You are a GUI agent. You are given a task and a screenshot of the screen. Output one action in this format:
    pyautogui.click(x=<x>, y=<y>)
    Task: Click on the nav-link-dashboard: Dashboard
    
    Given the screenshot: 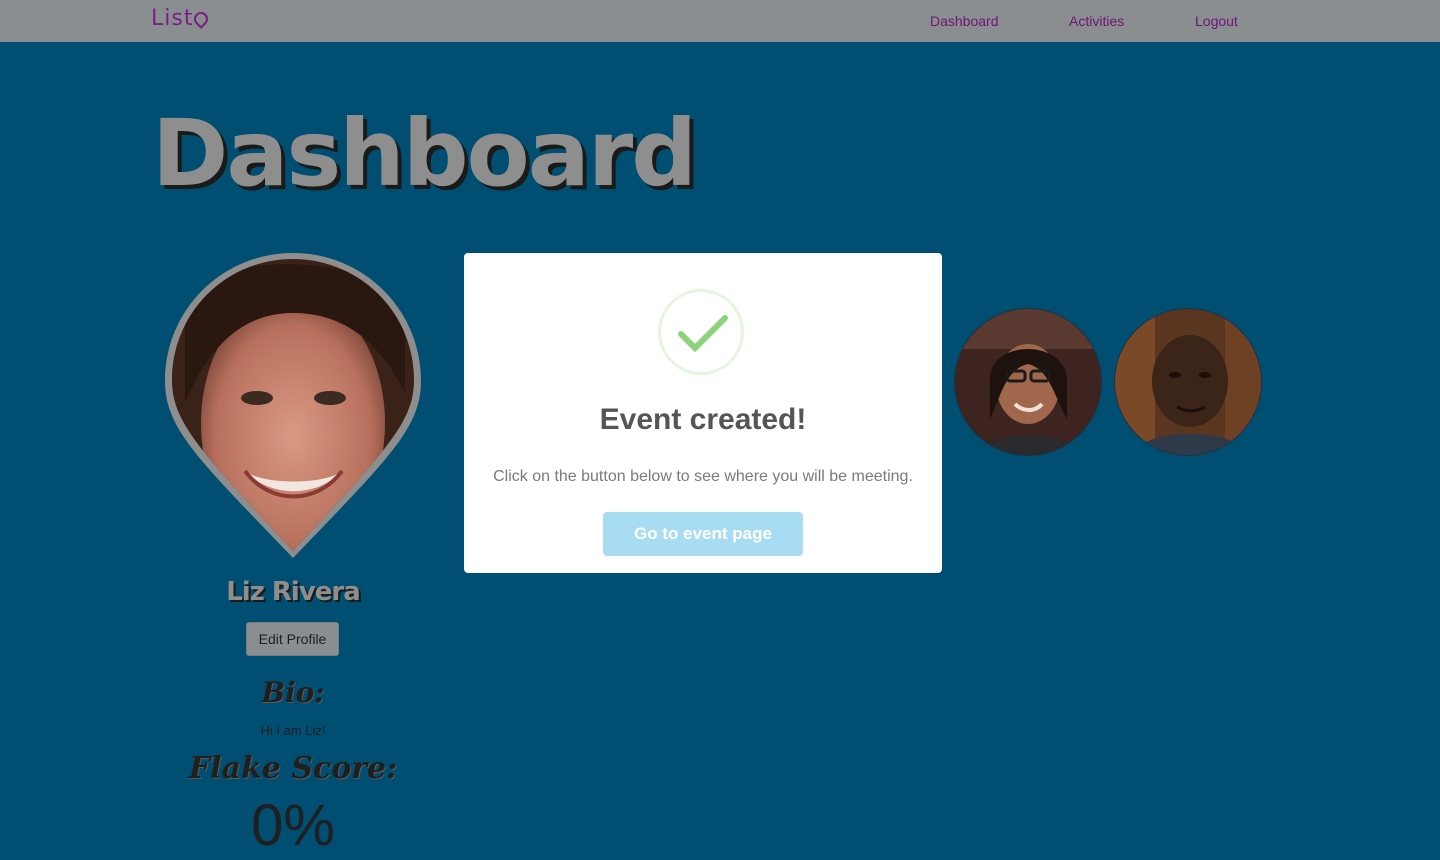 What is the action you would take?
    pyautogui.click(x=964, y=21)
    